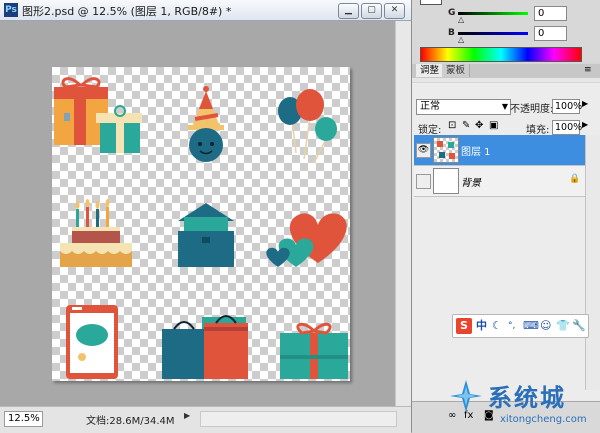 The height and width of the screenshot is (433, 600). Describe the element at coordinates (592, 262) in the screenshot. I see `layers-scrollbar` at that location.